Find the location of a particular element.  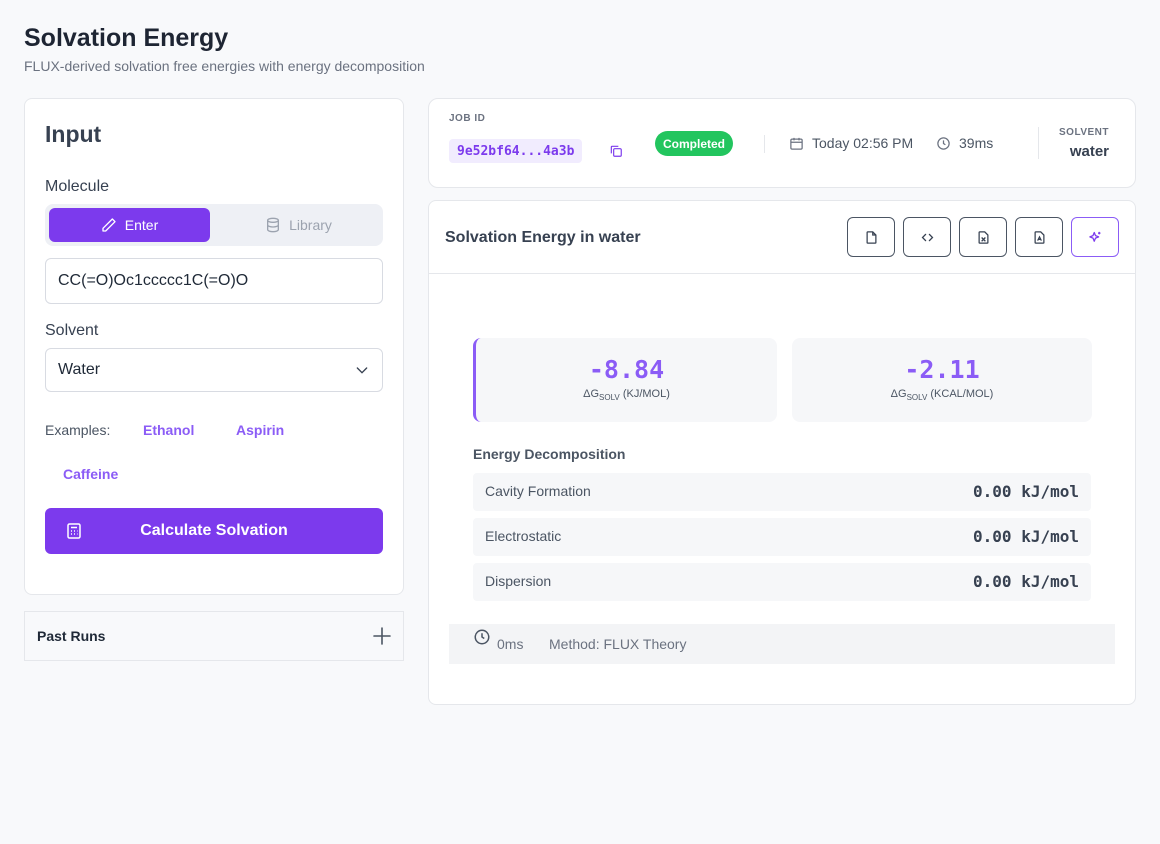

job-duration: 39ms is located at coordinates (964, 143).